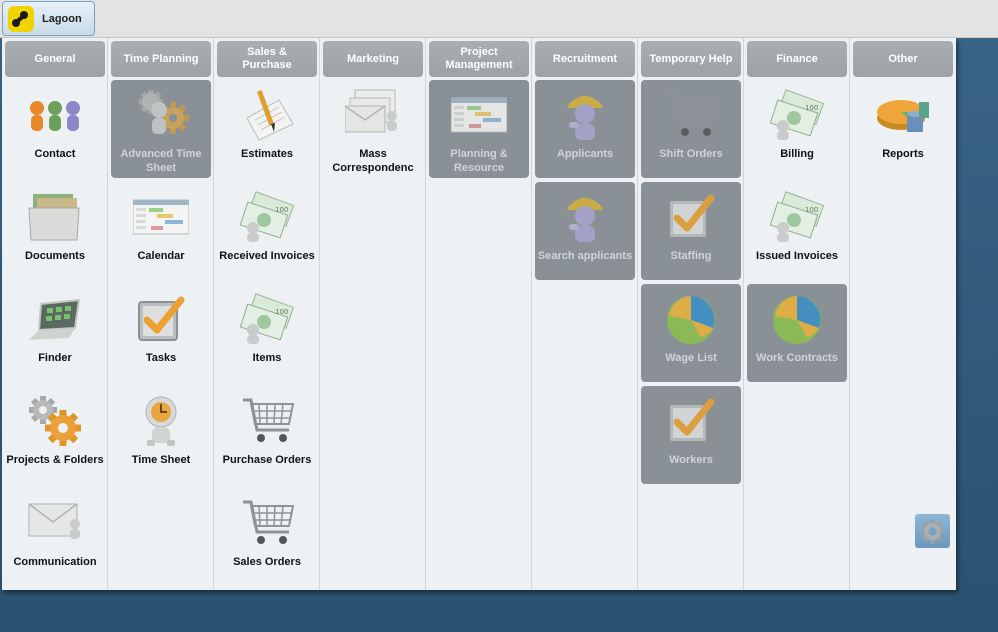 This screenshot has width=998, height=632. Describe the element at coordinates (499, 19) in the screenshot. I see `top-bar: Lagoon` at that location.